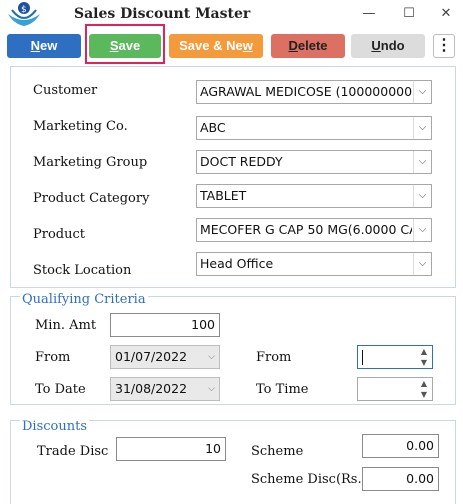  Describe the element at coordinates (314, 128) in the screenshot. I see `marketing-co-select: ABC ⌵` at that location.